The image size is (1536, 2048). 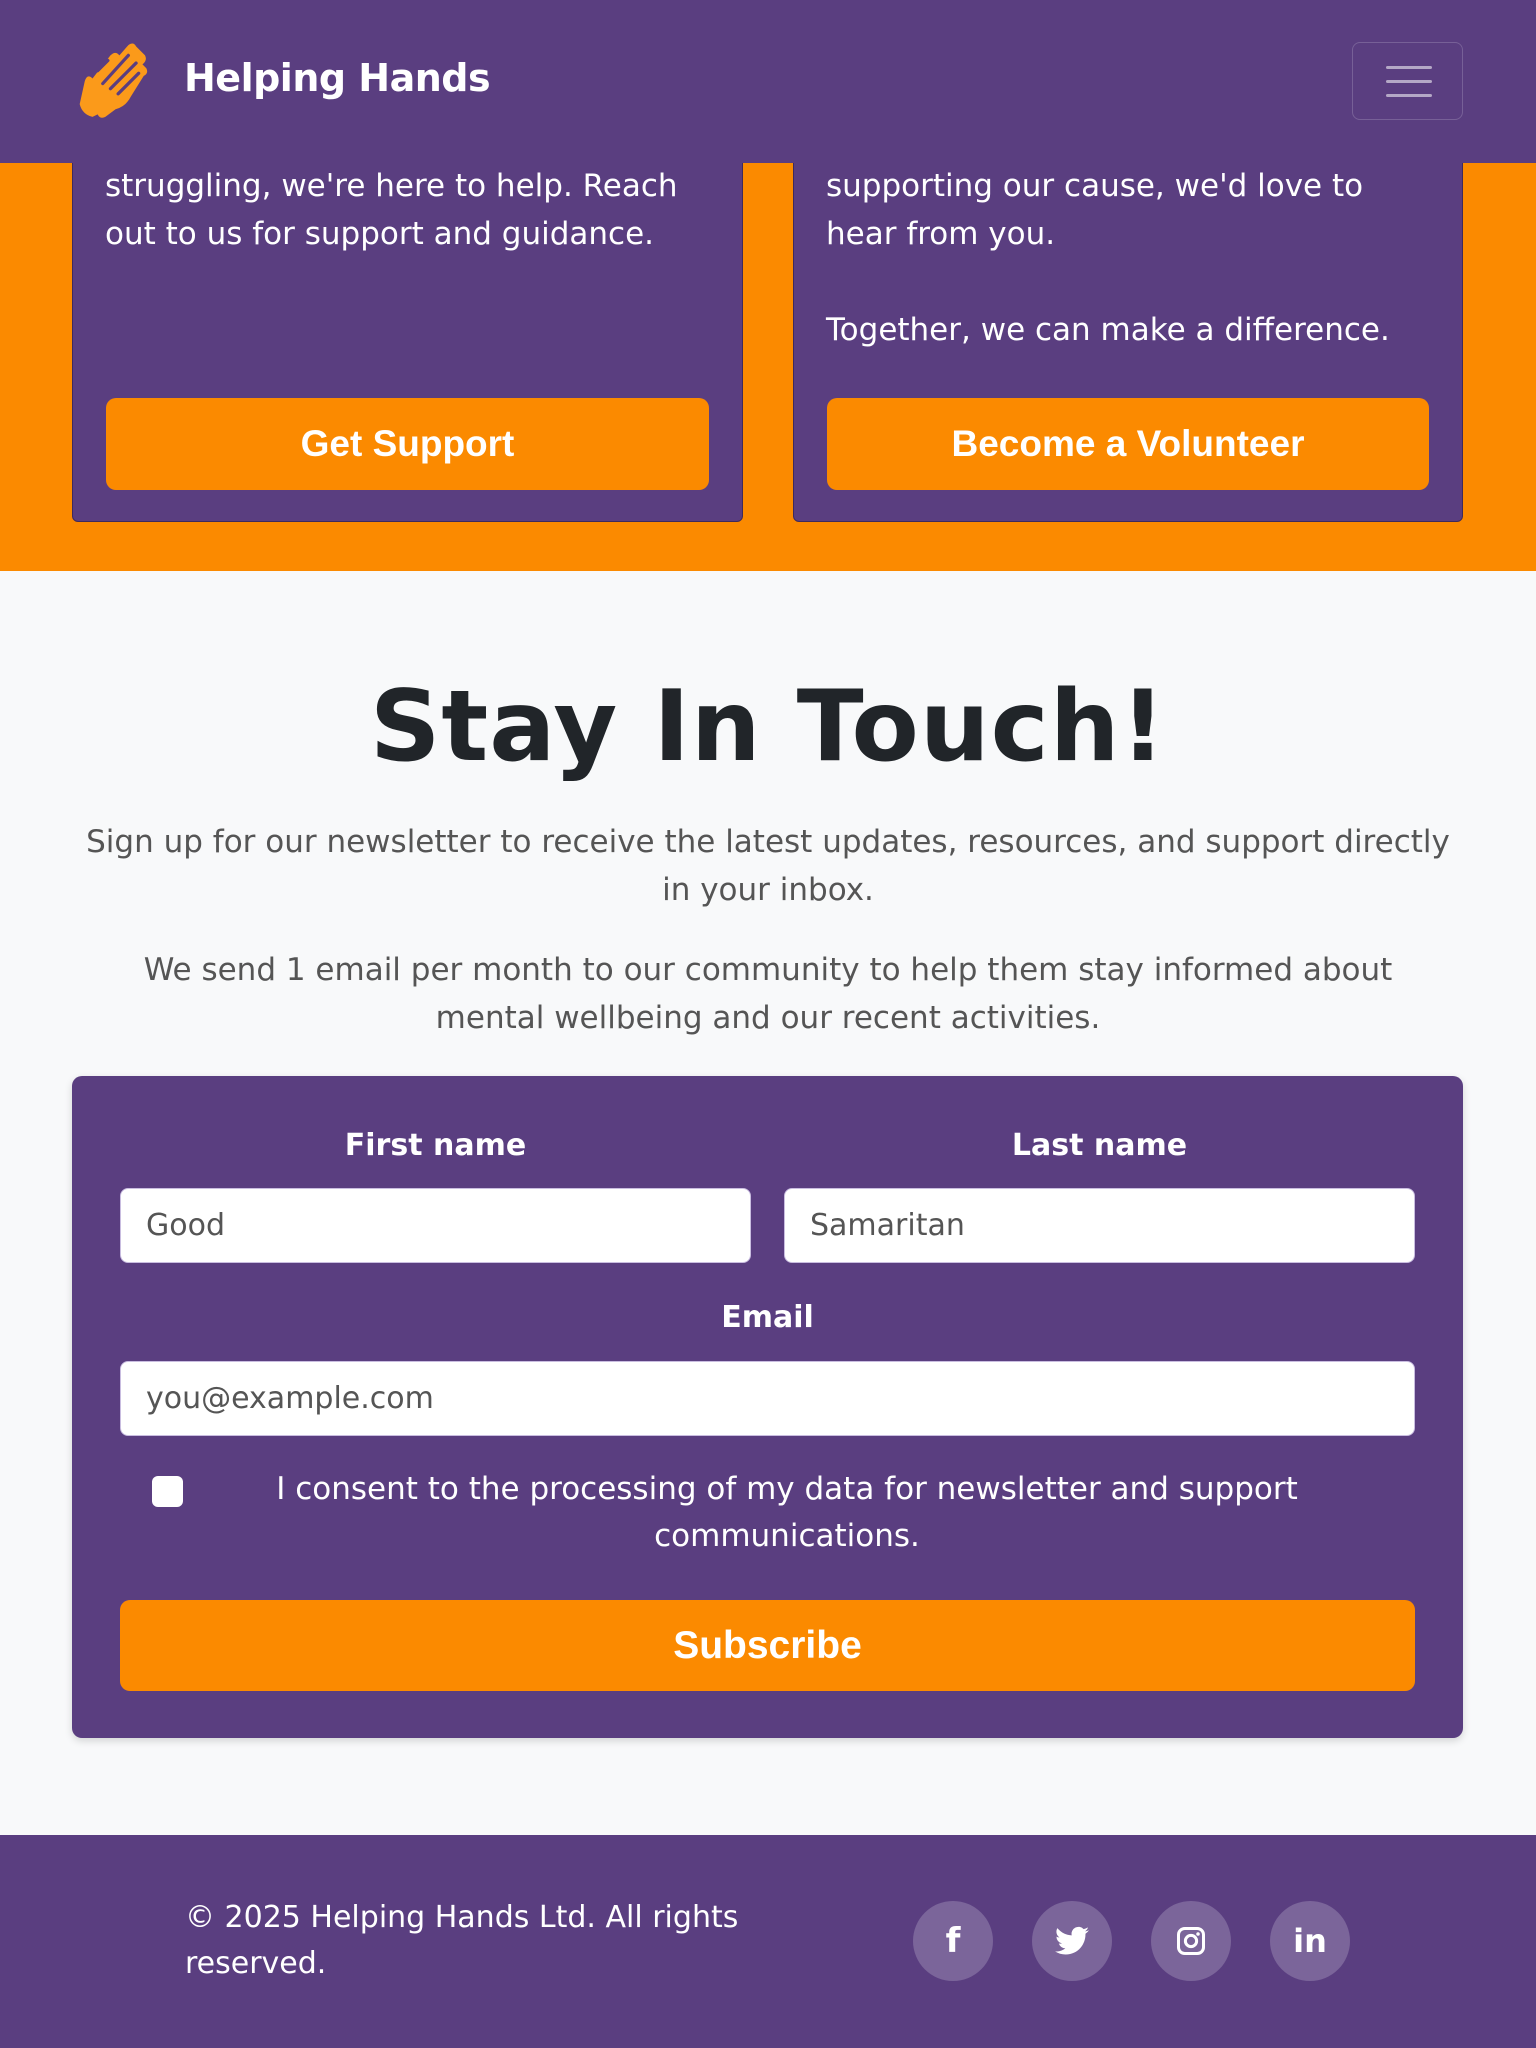 I want to click on last-name-label: Last name, so click(x=1099, y=1145).